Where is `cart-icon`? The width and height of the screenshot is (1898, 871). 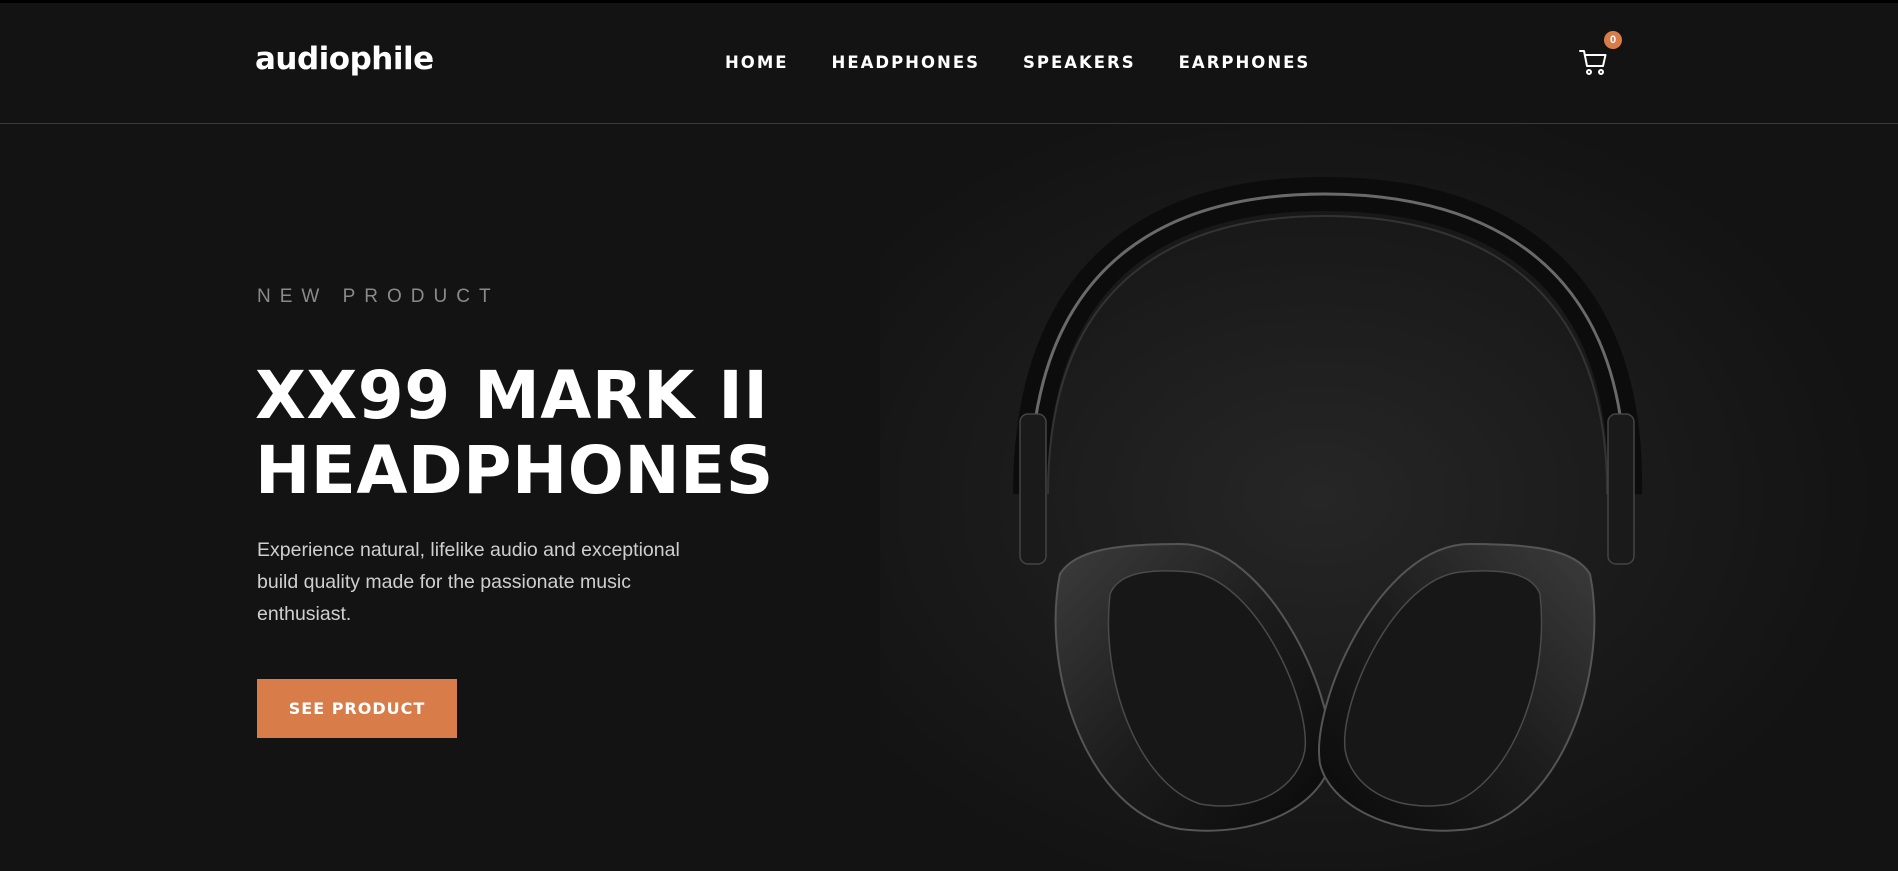
cart-icon is located at coordinates (1593, 62).